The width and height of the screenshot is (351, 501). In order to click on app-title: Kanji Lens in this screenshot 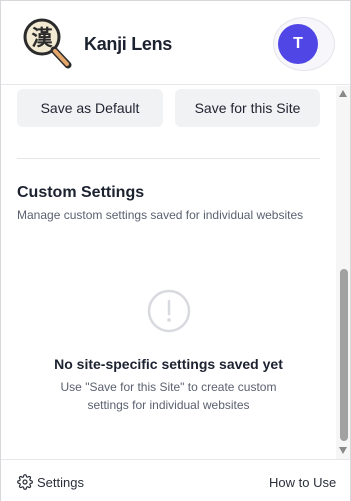, I will do `click(128, 44)`.